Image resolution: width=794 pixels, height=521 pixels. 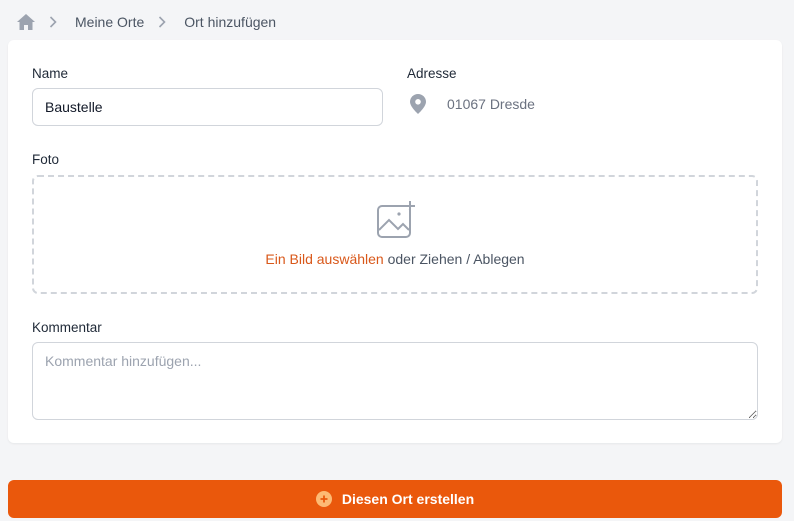 I want to click on create-location-button: Diesen Ort erstellen, so click(x=395, y=499).